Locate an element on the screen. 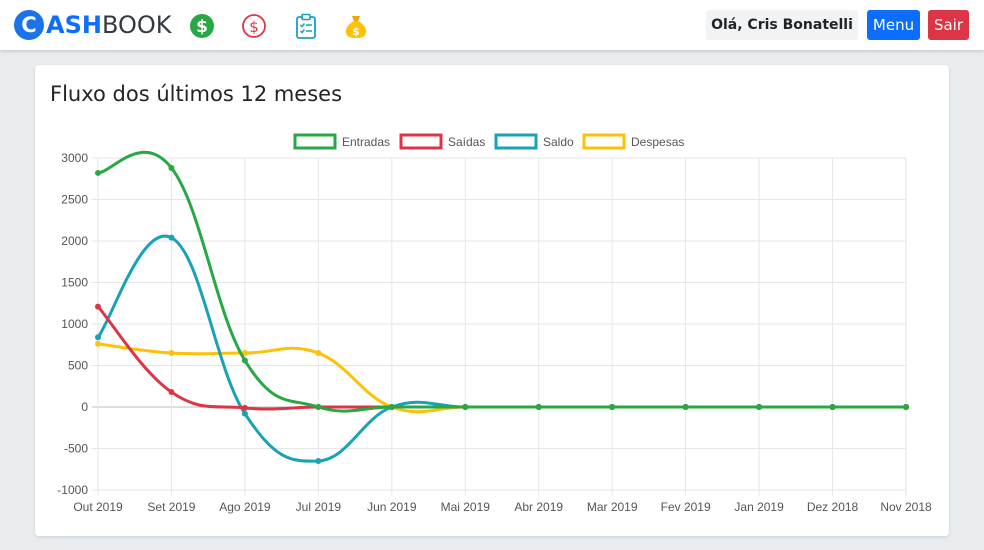  x-tick-label: Set 2019 is located at coordinates (171, 507).